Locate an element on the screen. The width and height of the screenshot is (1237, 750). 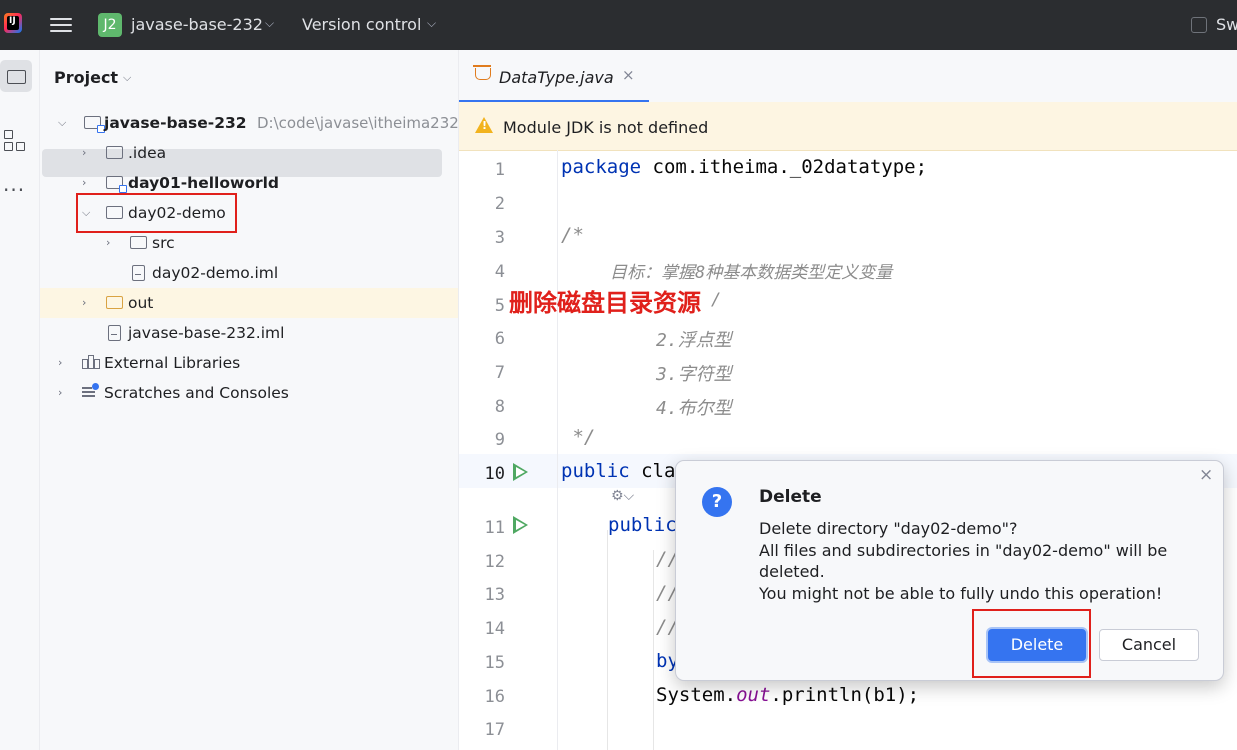
tab-datatype-java: DataType.java × is located at coordinates (554, 76).